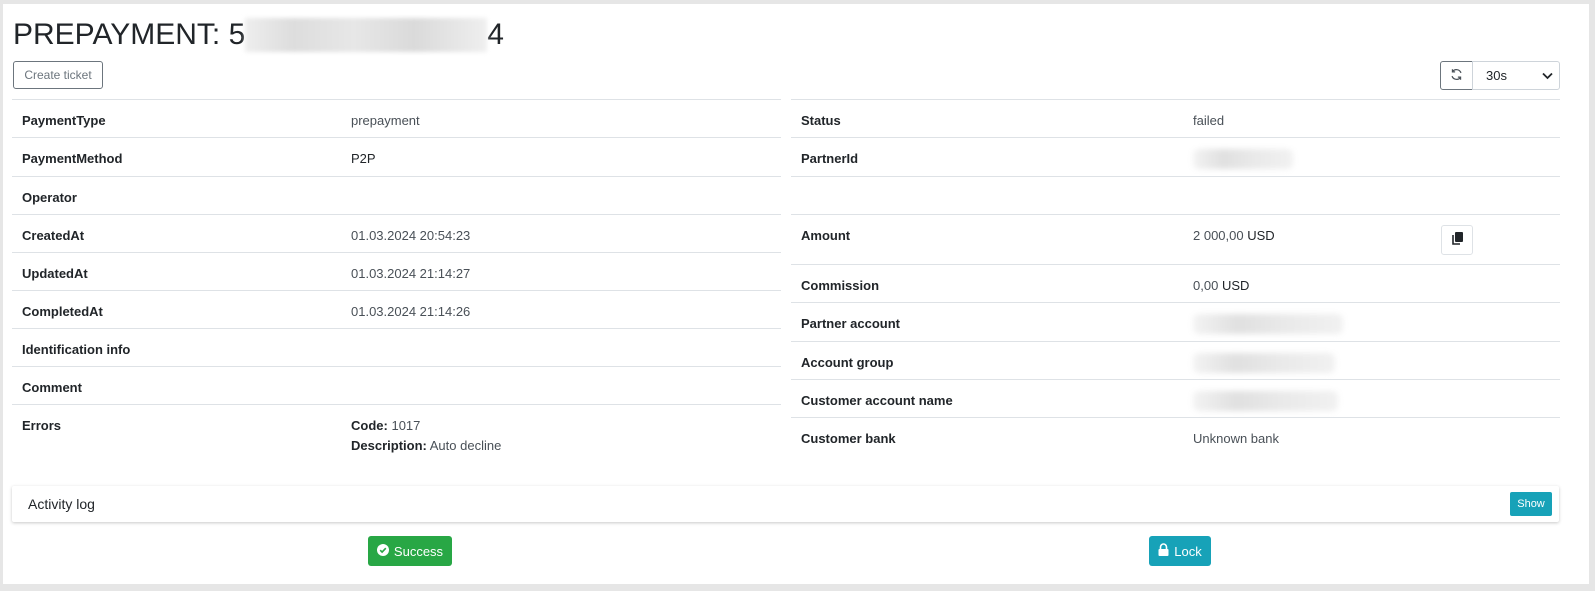  I want to click on activity-log-title: Activity log, so click(61, 504).